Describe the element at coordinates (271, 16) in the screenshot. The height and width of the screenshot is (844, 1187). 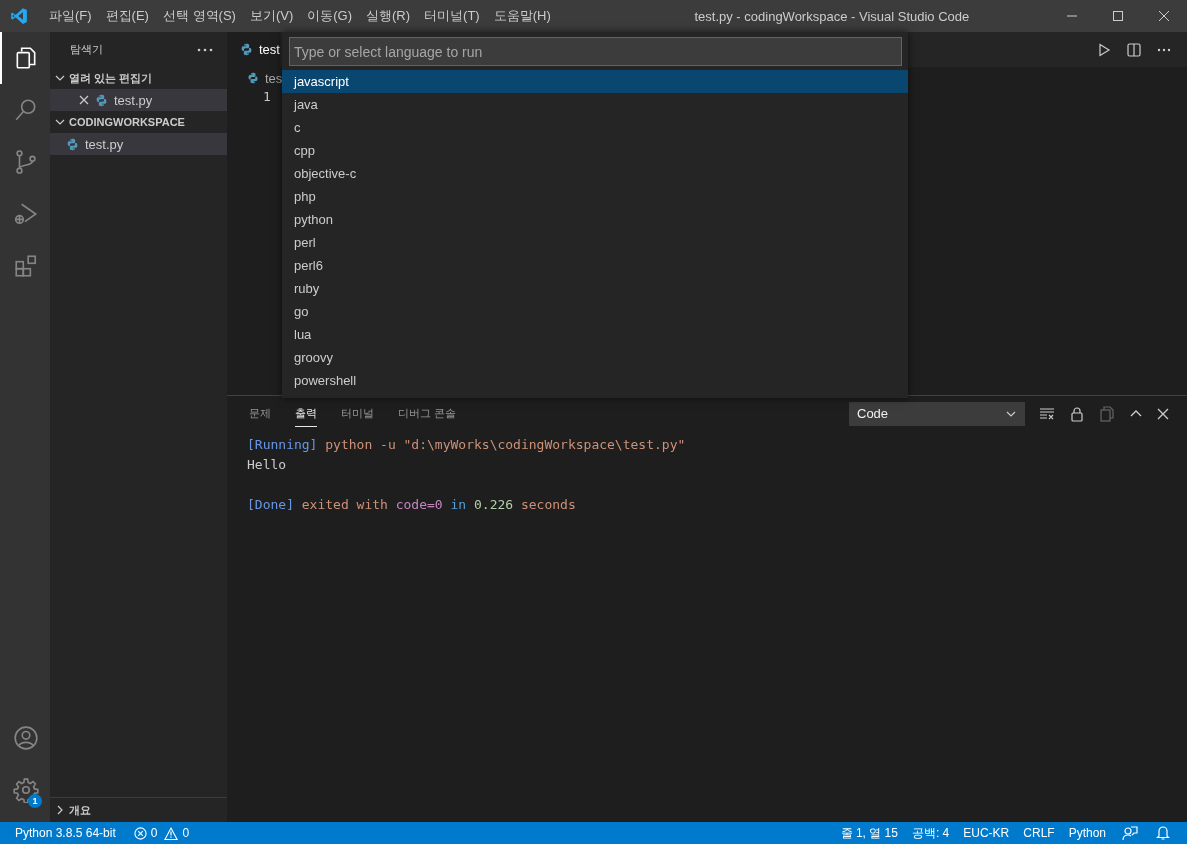
I see `menu-item: 보기(V)` at that location.